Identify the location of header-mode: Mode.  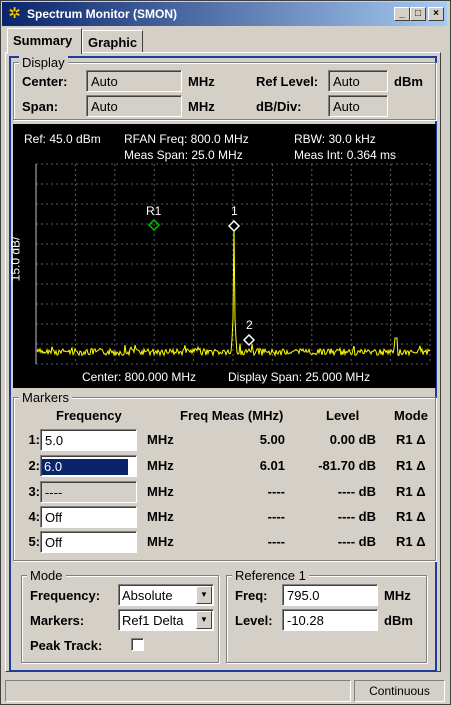
(411, 415).